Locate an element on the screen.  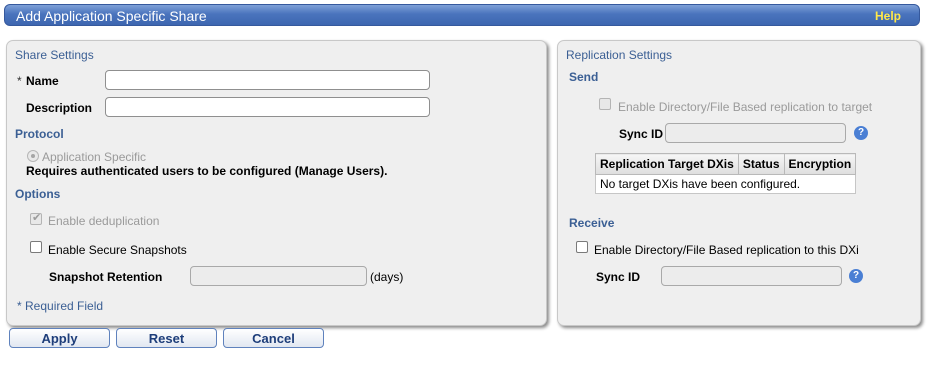
description-input is located at coordinates (267, 107).